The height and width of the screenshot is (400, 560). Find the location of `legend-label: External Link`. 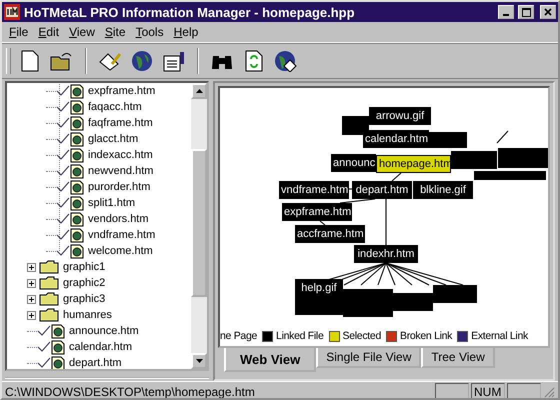

legend-label: External Link is located at coordinates (499, 336).